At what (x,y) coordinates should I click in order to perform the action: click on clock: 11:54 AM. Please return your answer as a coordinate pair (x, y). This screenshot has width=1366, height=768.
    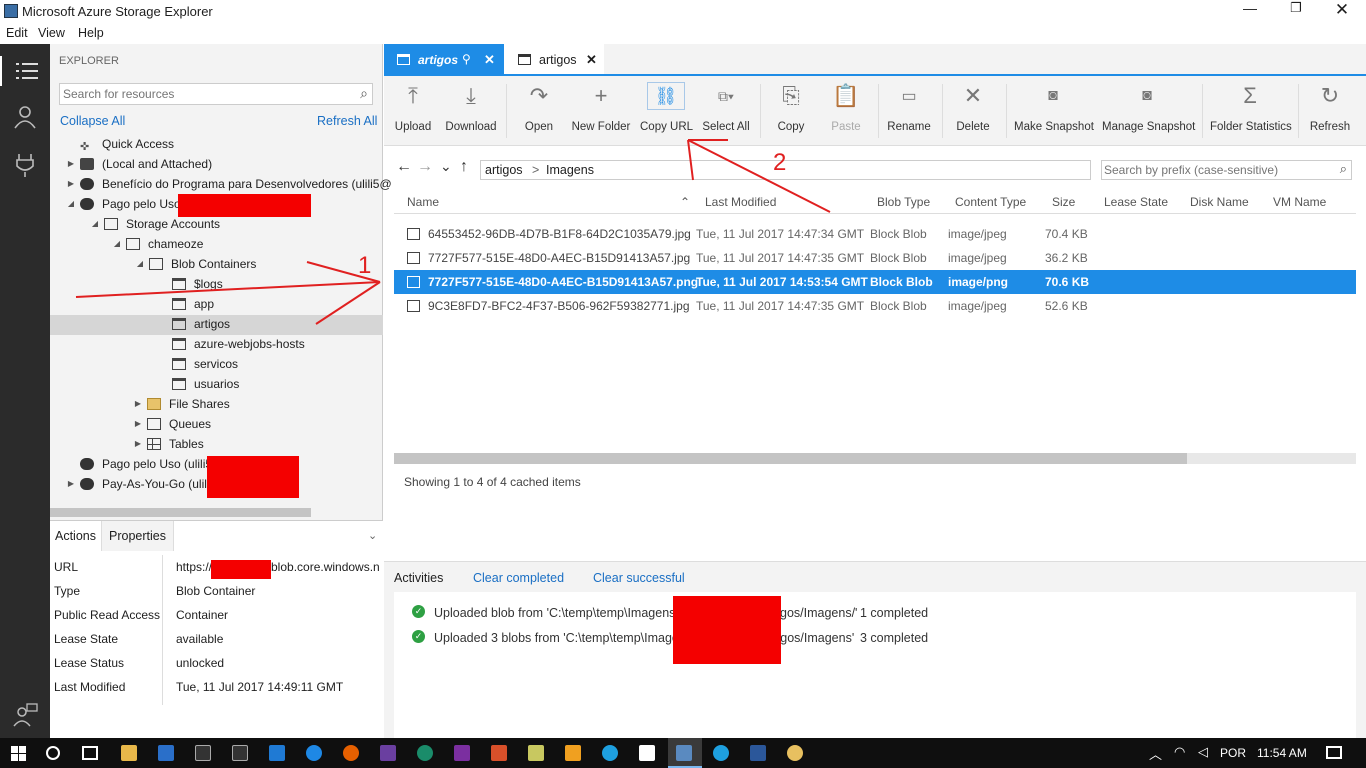
    Looking at the image, I should click on (1282, 753).